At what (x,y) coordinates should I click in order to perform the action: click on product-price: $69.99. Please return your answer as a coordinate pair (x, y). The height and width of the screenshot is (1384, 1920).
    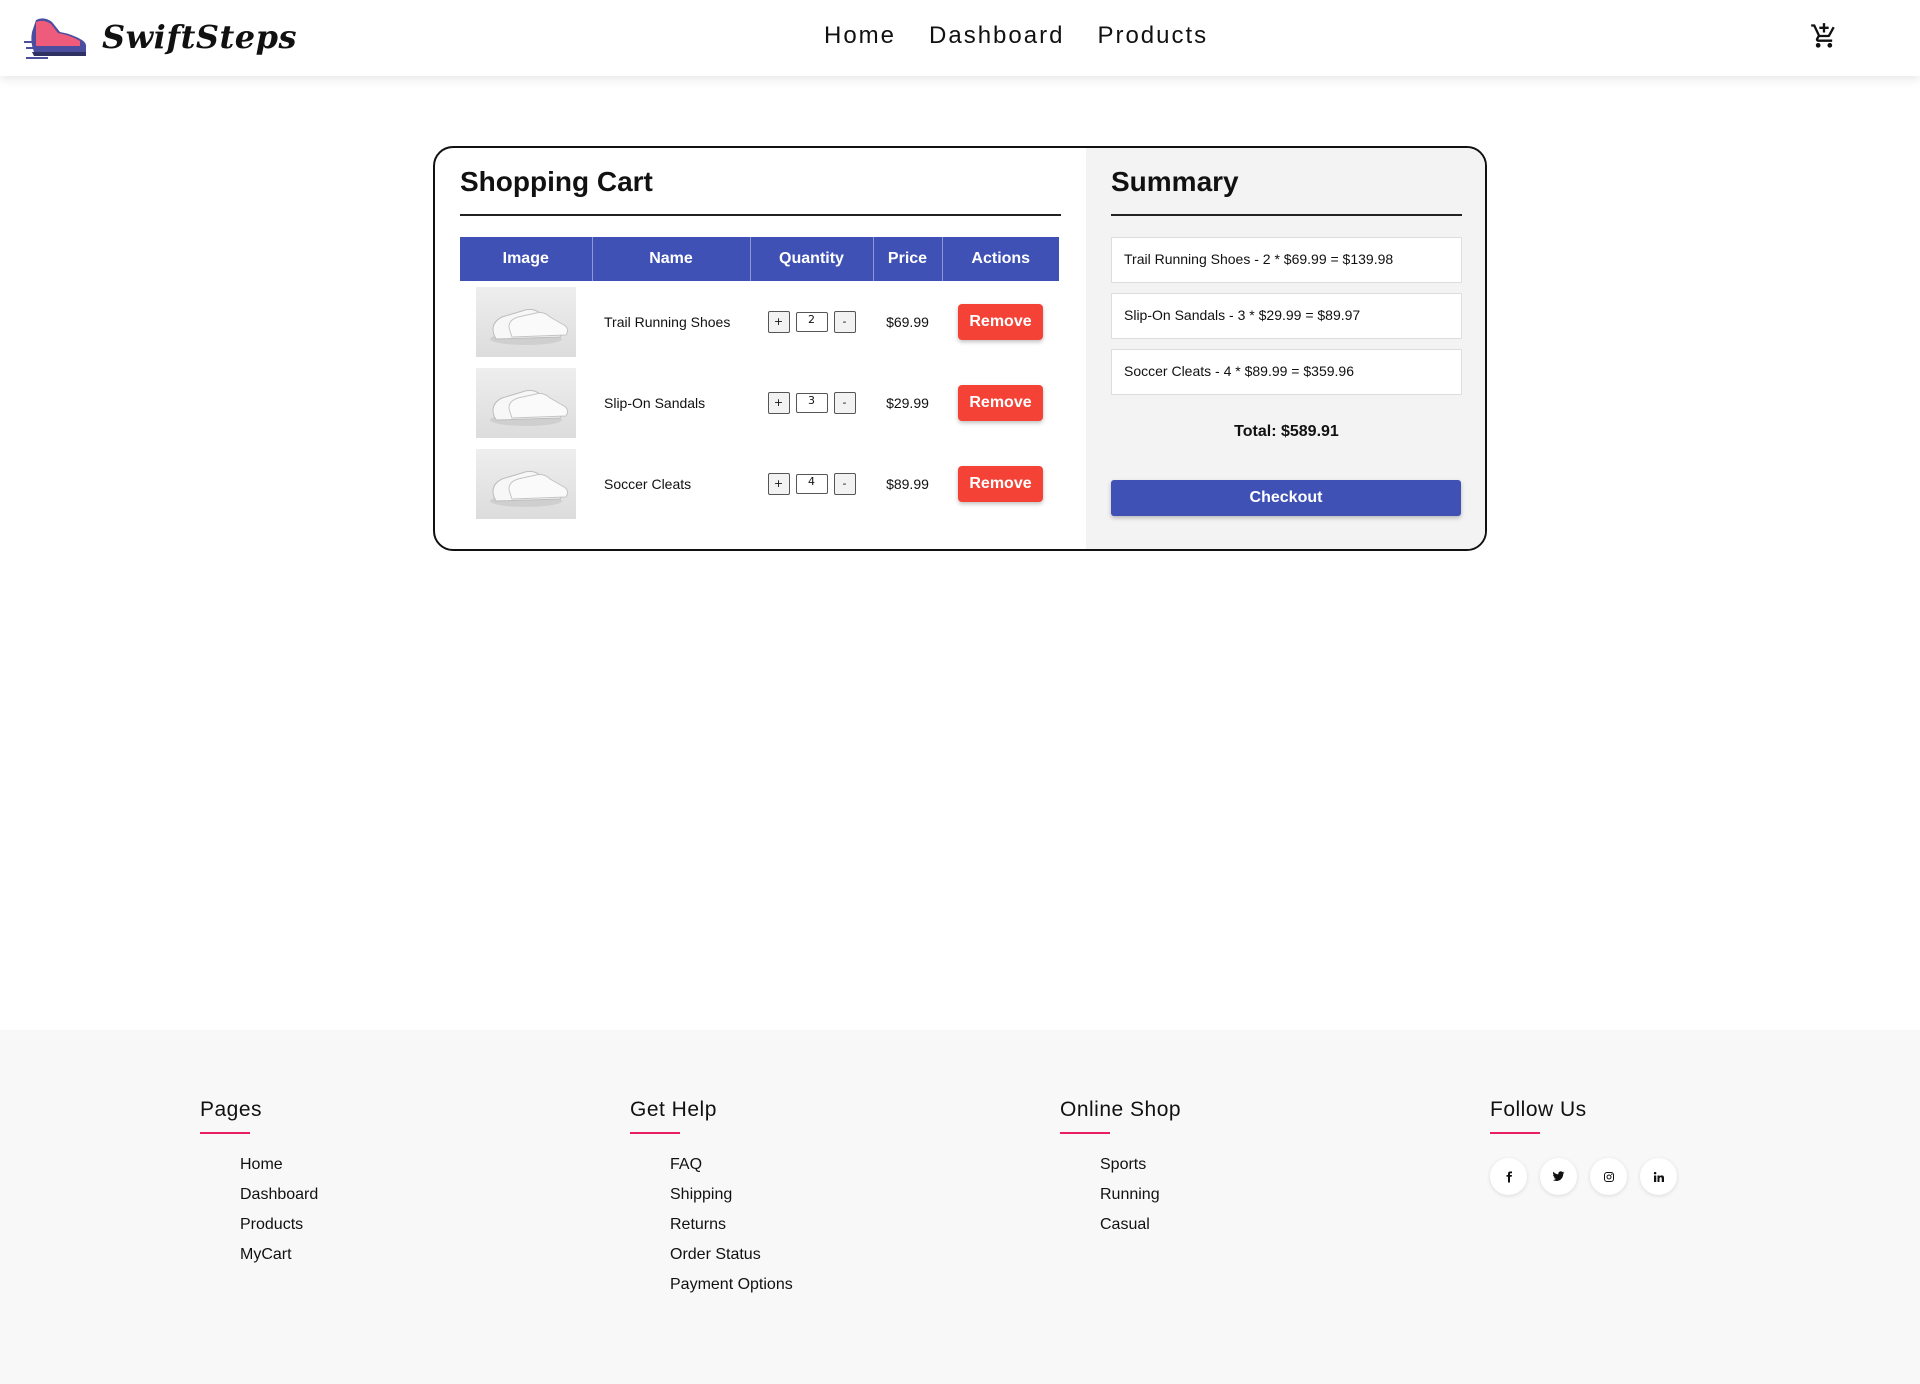
    Looking at the image, I should click on (907, 321).